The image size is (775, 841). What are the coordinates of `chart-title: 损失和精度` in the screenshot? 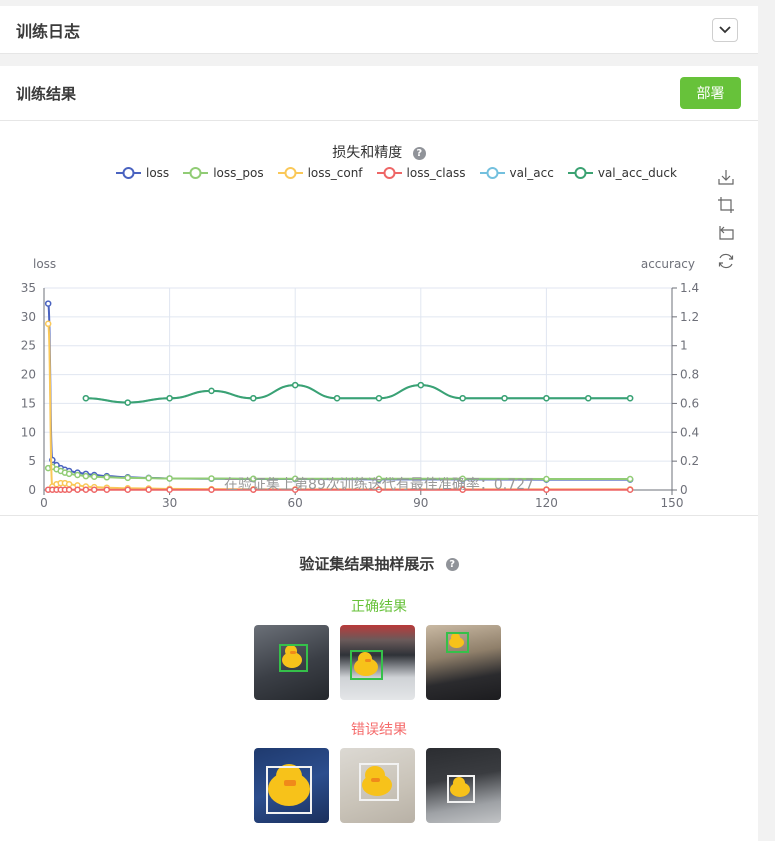 It's located at (367, 153).